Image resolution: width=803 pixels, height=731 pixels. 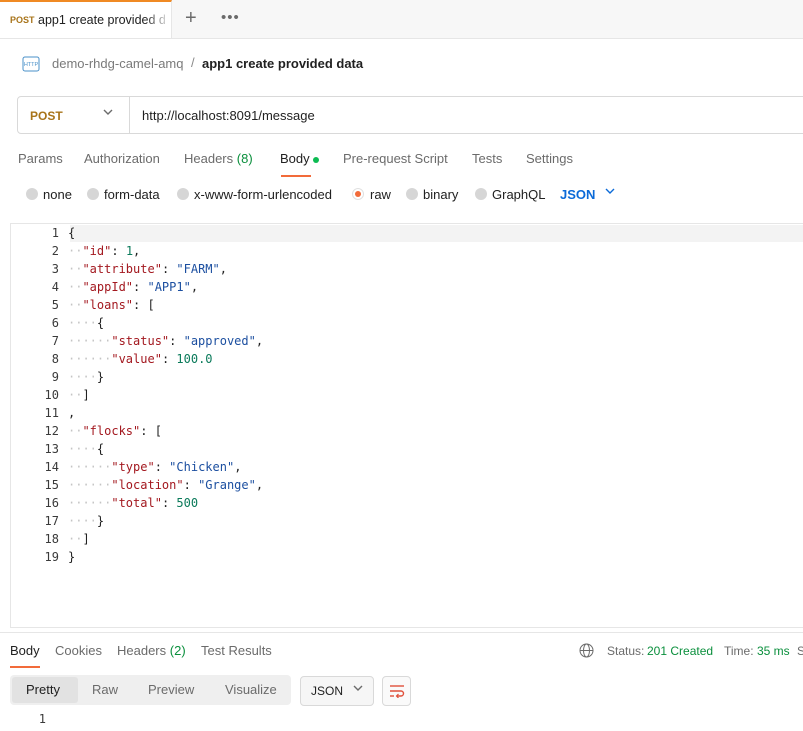 I want to click on tab-response-headers-label: Headers, so click(x=142, y=650).